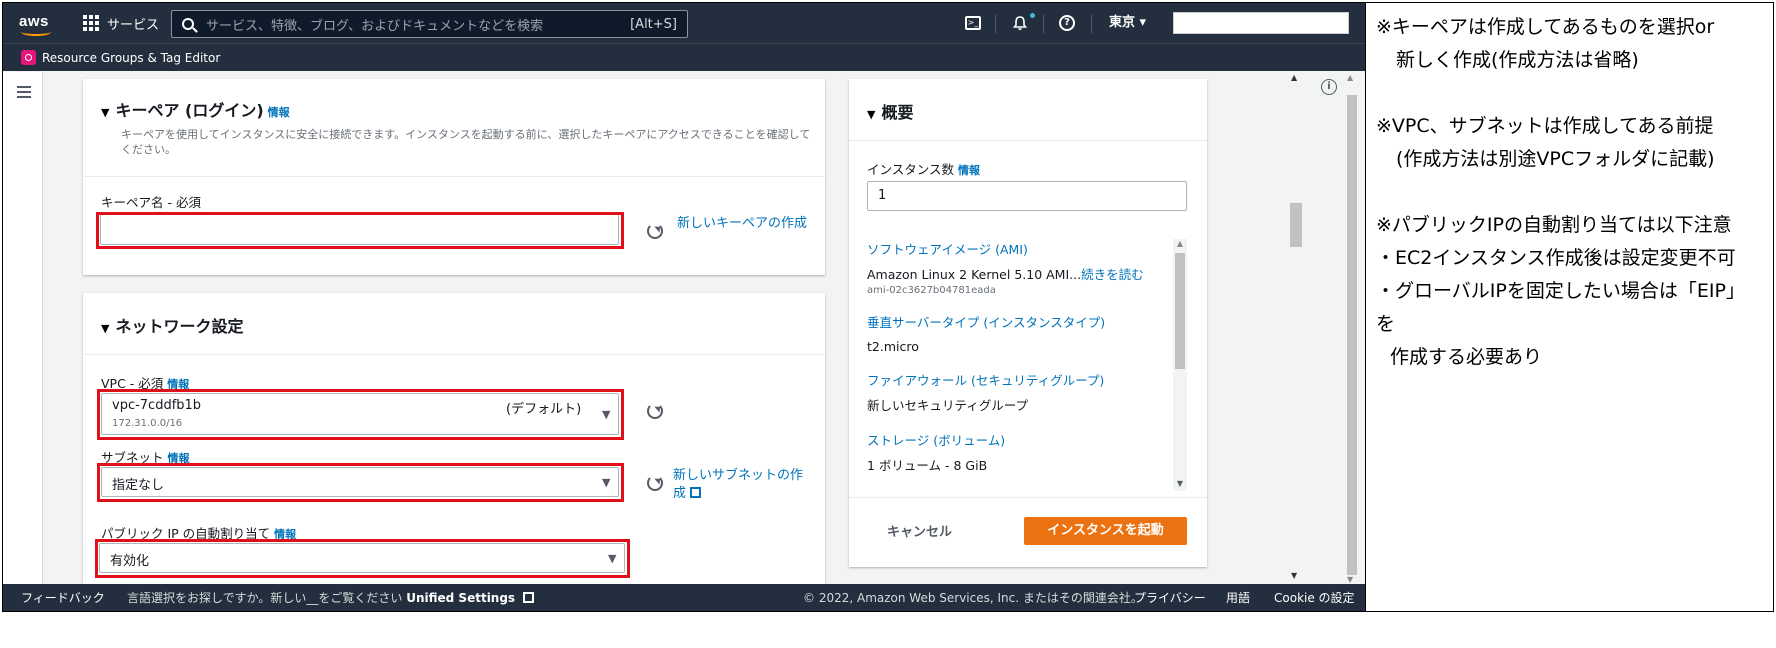  I want to click on ami-row: Amazon Linux 2 Kernel 5.10 AMI...続きを読む, so click(1017, 273).